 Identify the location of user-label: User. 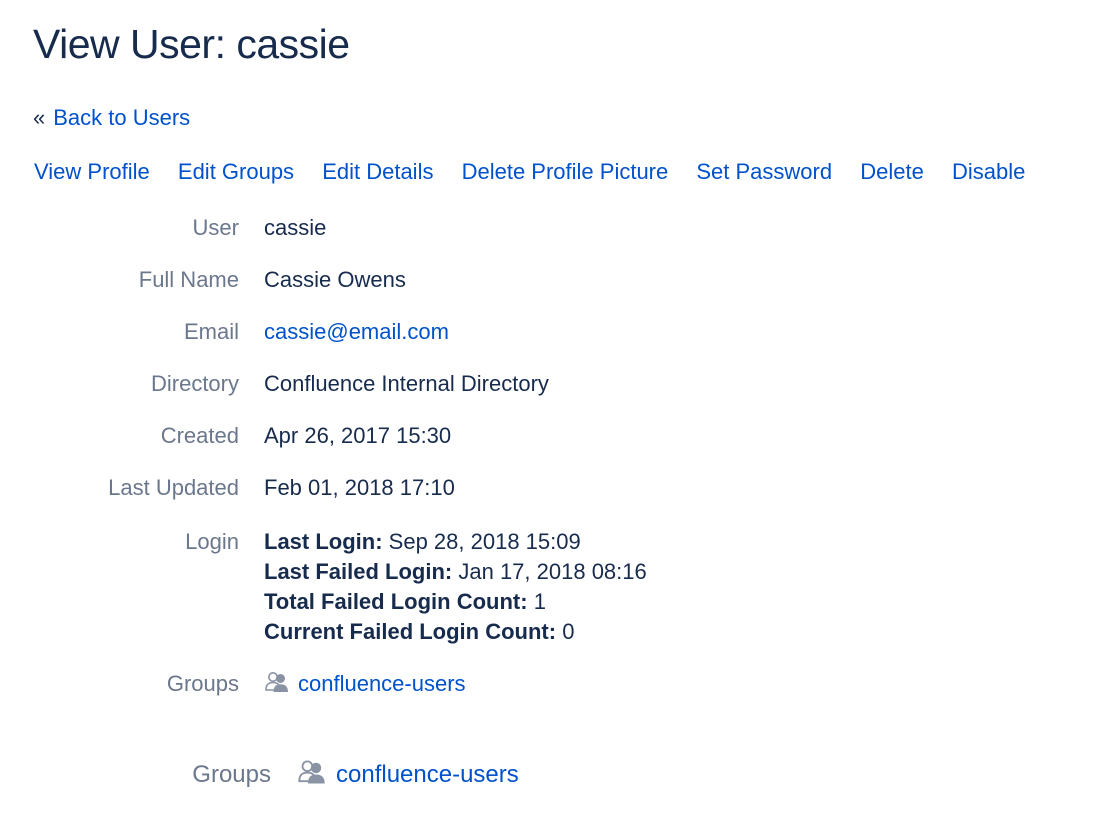
(215, 227).